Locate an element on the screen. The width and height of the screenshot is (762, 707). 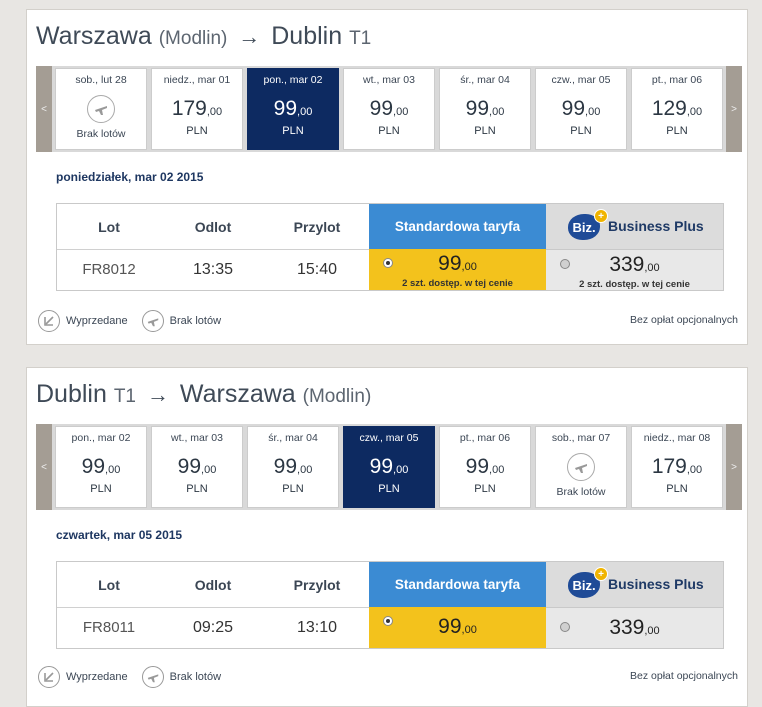
arrival-time: 13:10 is located at coordinates (317, 627).